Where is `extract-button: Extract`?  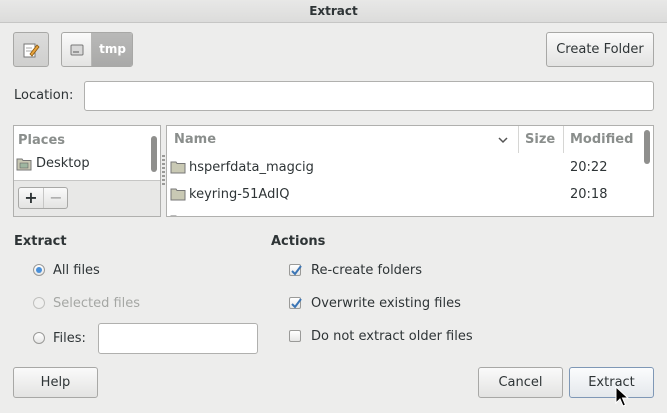 extract-button: Extract is located at coordinates (611, 382).